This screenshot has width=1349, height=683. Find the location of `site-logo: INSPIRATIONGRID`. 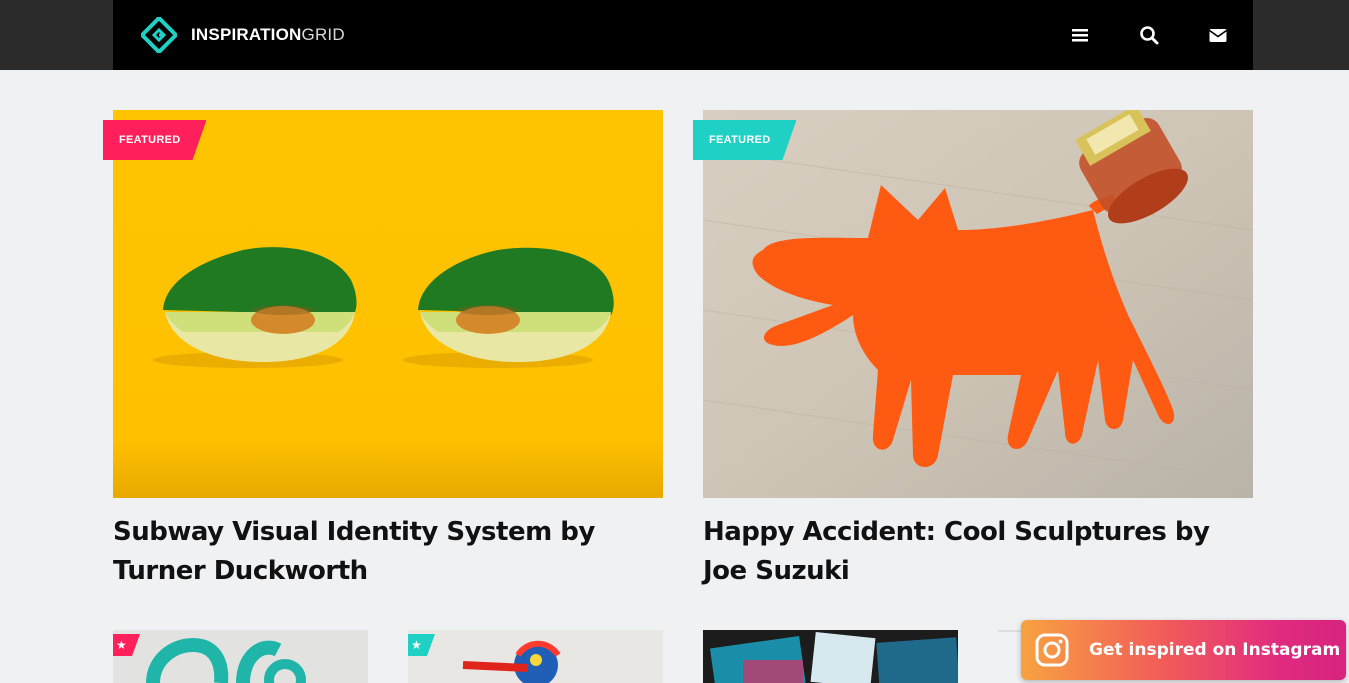

site-logo: INSPIRATIONGRID is located at coordinates (243, 35).